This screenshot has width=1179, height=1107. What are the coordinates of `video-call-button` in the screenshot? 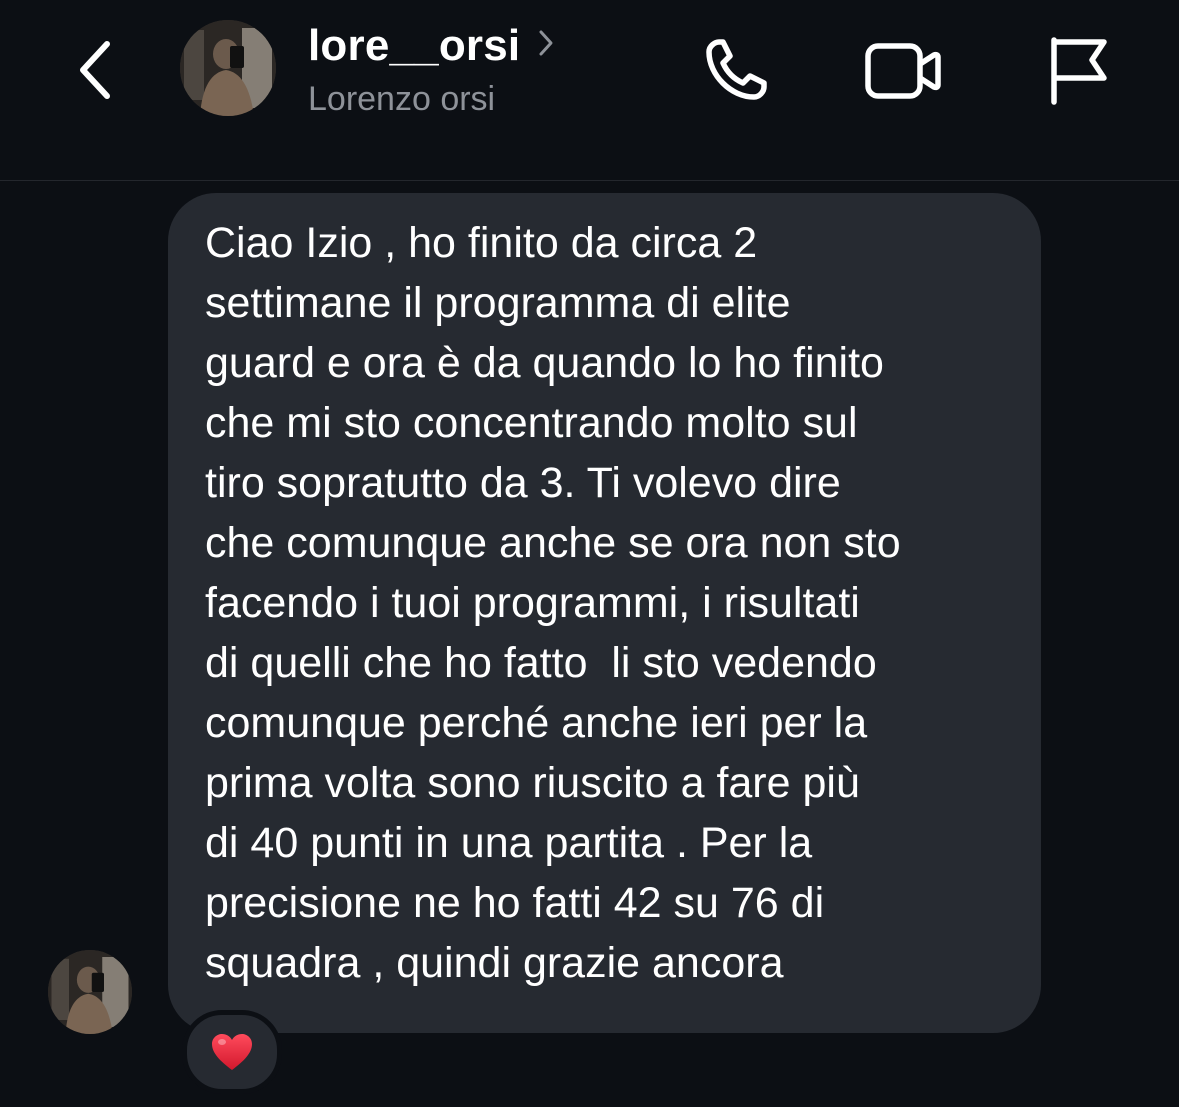 It's located at (902, 70).